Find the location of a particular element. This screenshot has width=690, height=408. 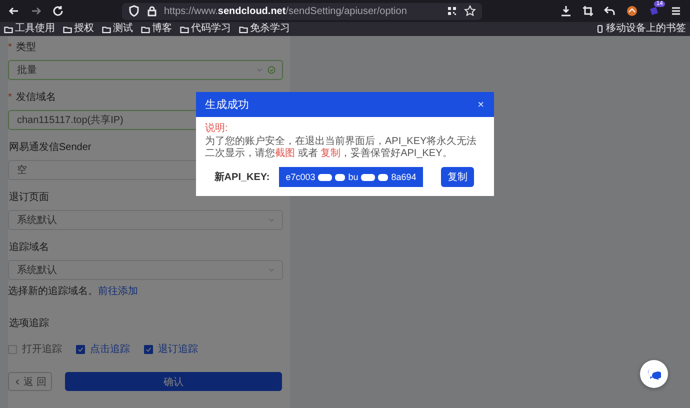

bookmark: 授权 is located at coordinates (78, 29).